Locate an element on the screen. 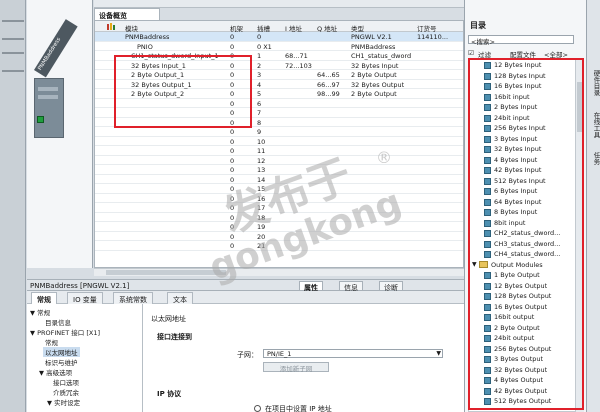 Image resolution: width=600 pixels, height=412 pixels. row-slot: 0 X1 is located at coordinates (264, 46).